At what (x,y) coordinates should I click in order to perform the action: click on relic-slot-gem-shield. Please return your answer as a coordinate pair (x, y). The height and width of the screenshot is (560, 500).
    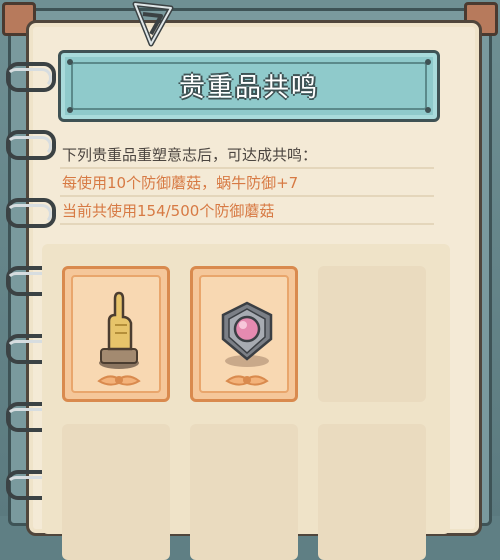
    Looking at the image, I should click on (244, 334).